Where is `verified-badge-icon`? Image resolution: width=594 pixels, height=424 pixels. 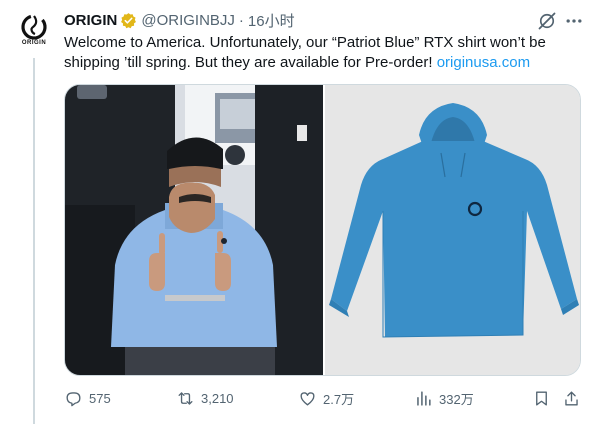 verified-badge-icon is located at coordinates (128, 20).